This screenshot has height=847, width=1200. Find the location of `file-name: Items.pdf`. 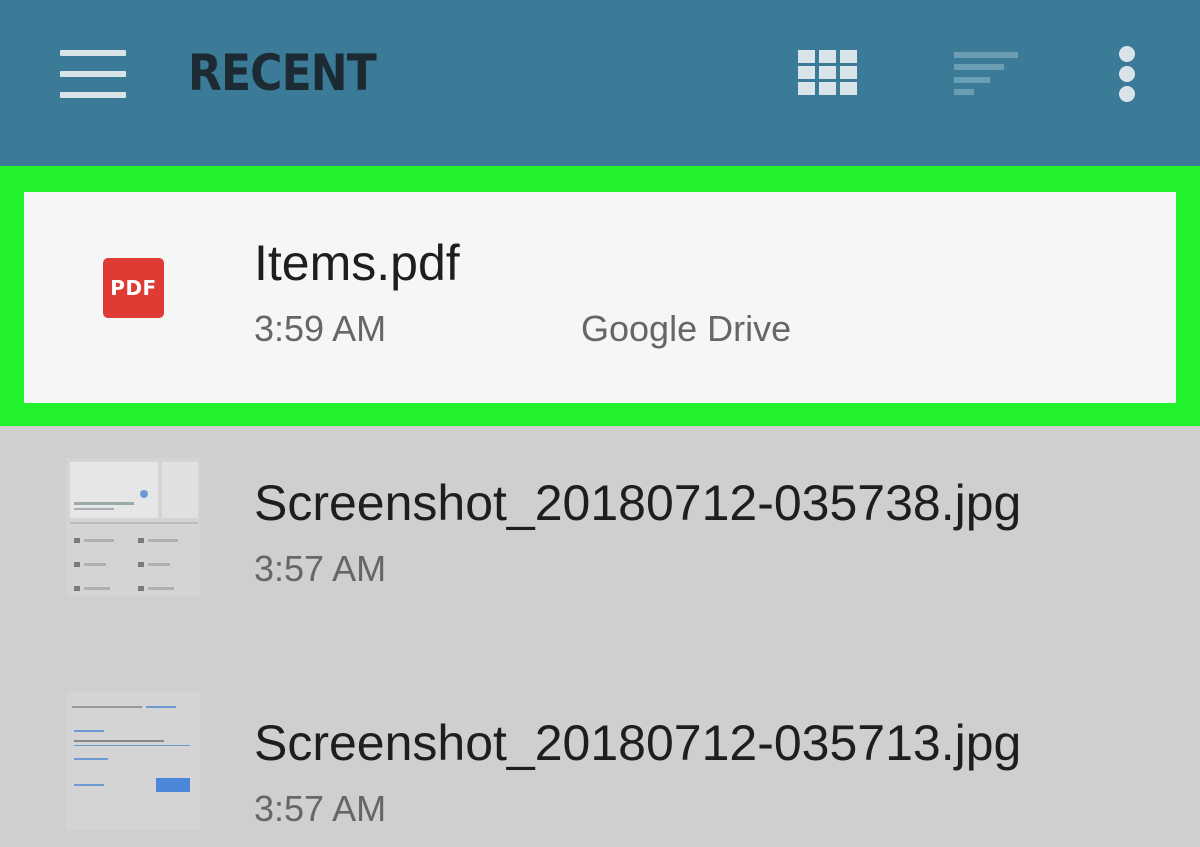

file-name: Items.pdf is located at coordinates (357, 263).